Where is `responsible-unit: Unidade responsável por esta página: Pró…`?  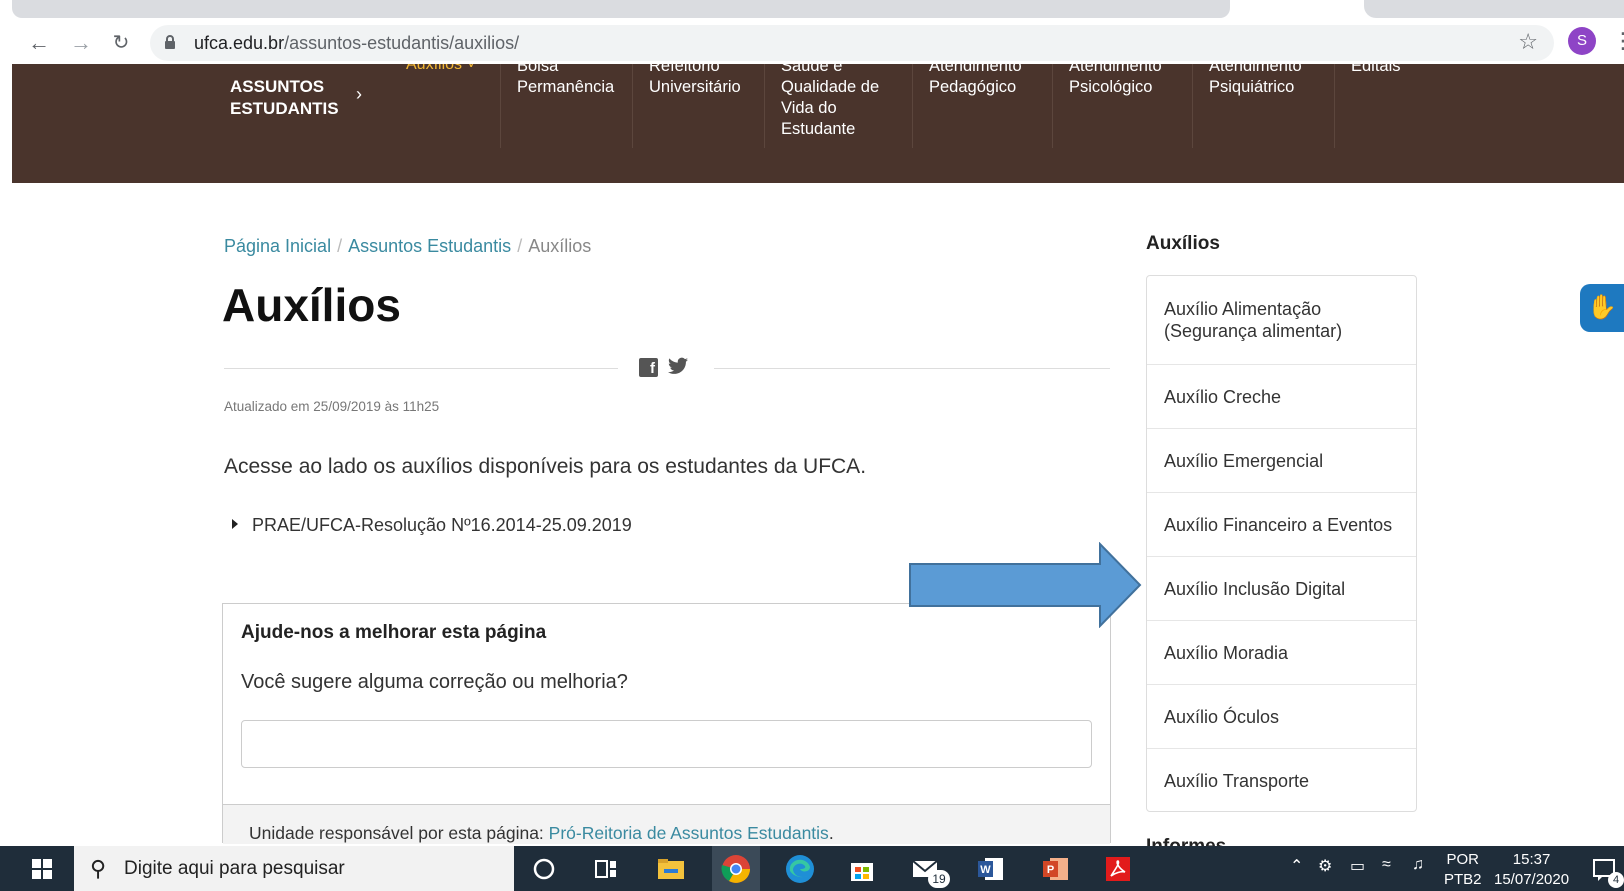 responsible-unit: Unidade responsável por esta página: Pró… is located at coordinates (541, 833).